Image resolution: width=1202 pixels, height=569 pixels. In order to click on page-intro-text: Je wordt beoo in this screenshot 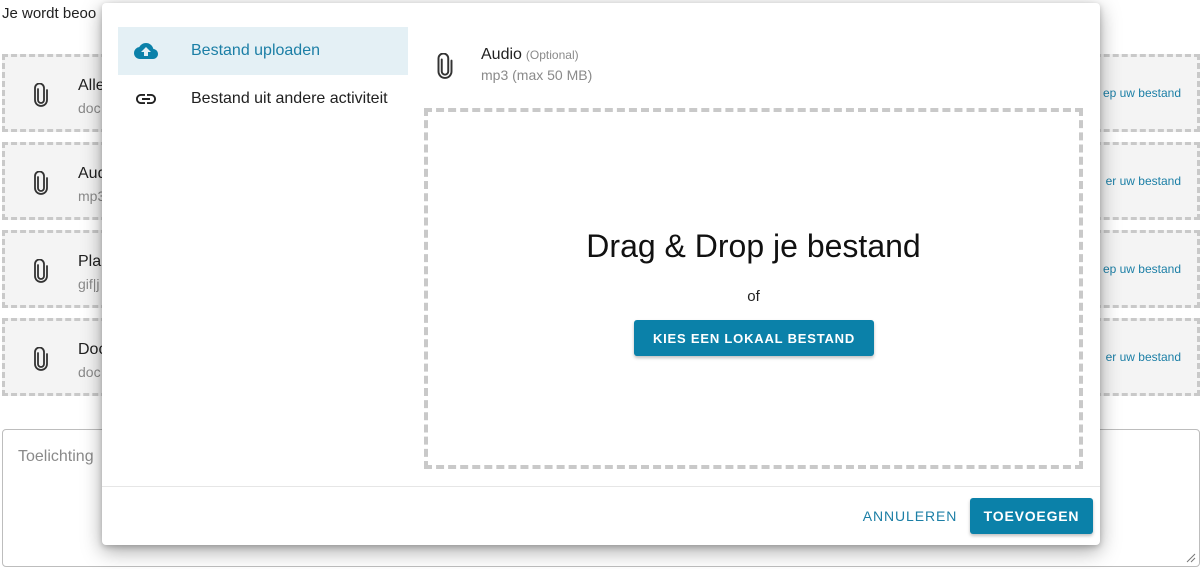, I will do `click(49, 13)`.